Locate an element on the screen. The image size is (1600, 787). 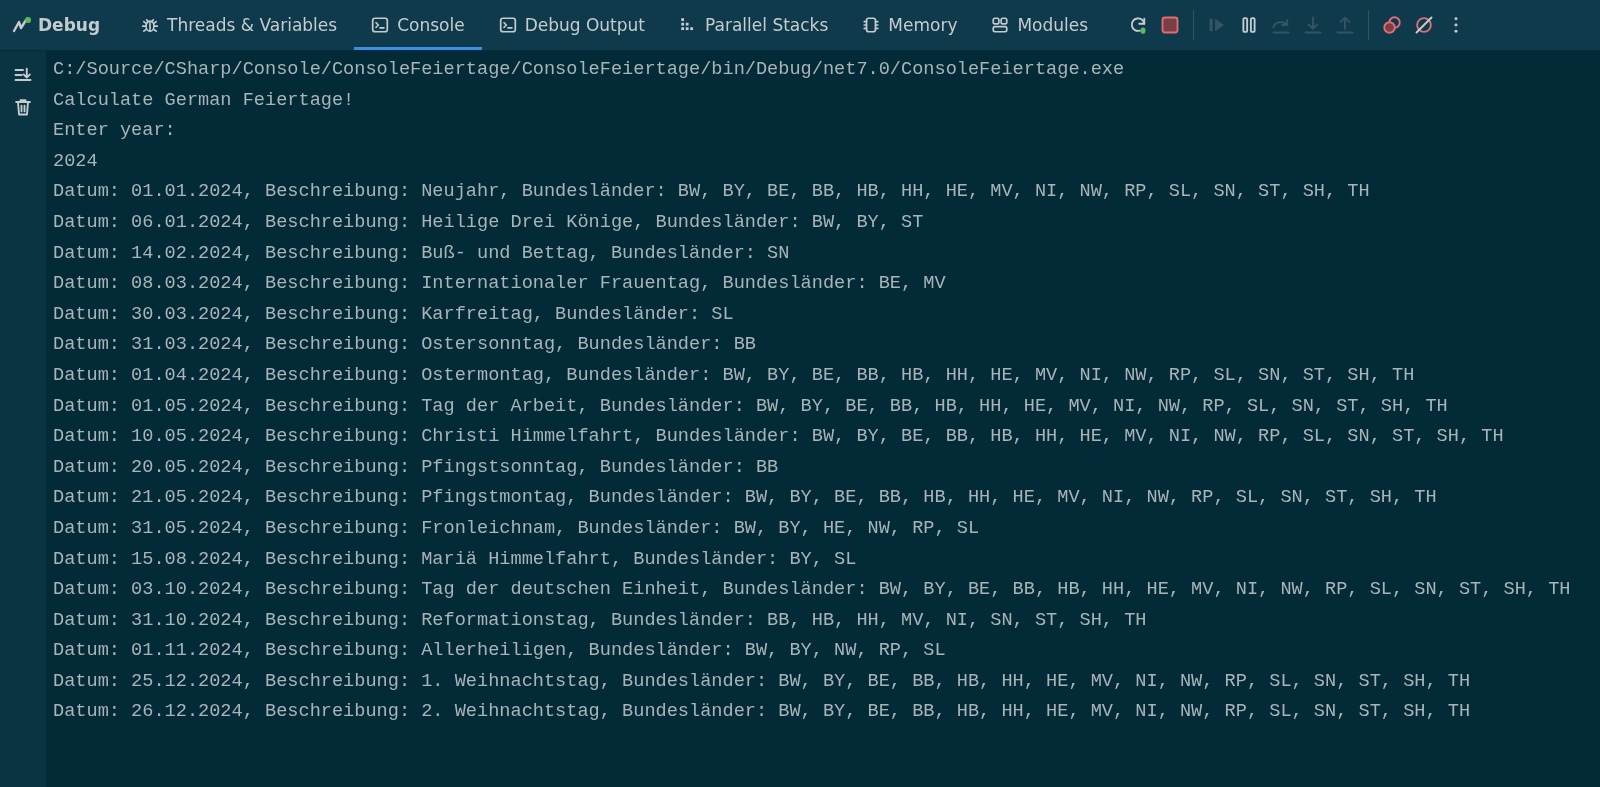
console-line: Datum: 10.05.2024, Beschreibung: Christi Himmelfahrt, Bundesländer: BW, BY, BE, BB, HB, HH, HE, MV, NI, NW, RP, SL, SN, ST, SH, TH is located at coordinates (778, 437).